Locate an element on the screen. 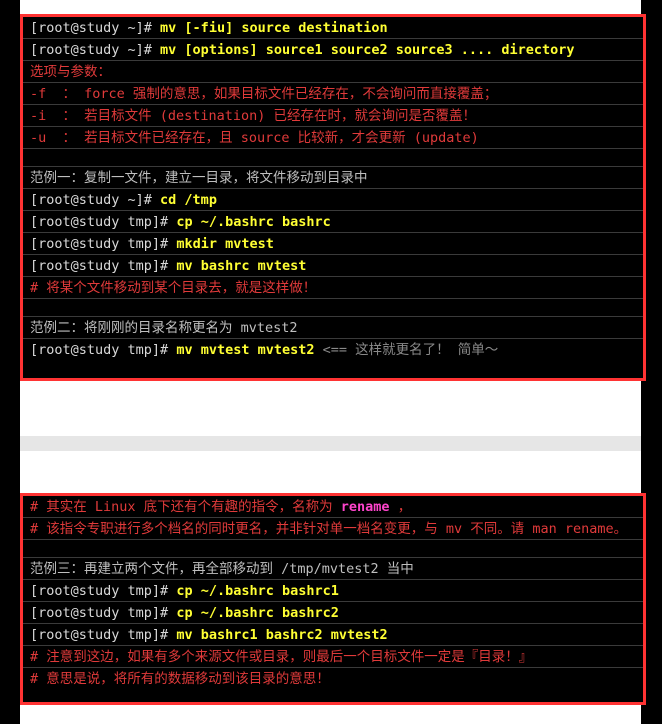 Image resolution: width=662 pixels, height=724 pixels. shell-command: mv mvtest mvtest2 is located at coordinates (245, 350).